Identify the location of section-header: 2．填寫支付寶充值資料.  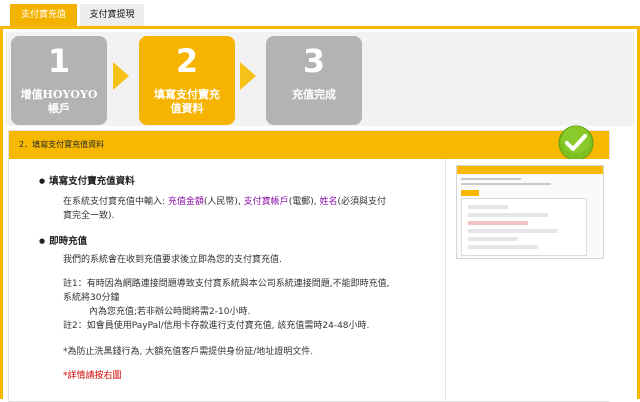
(309, 145).